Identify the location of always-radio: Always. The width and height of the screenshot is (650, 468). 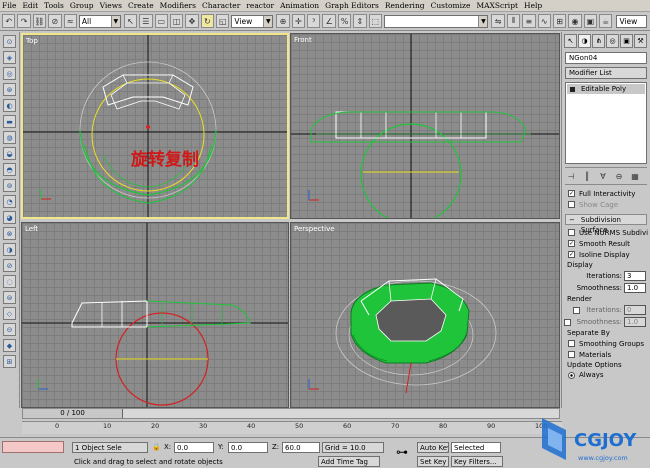
(609, 375).